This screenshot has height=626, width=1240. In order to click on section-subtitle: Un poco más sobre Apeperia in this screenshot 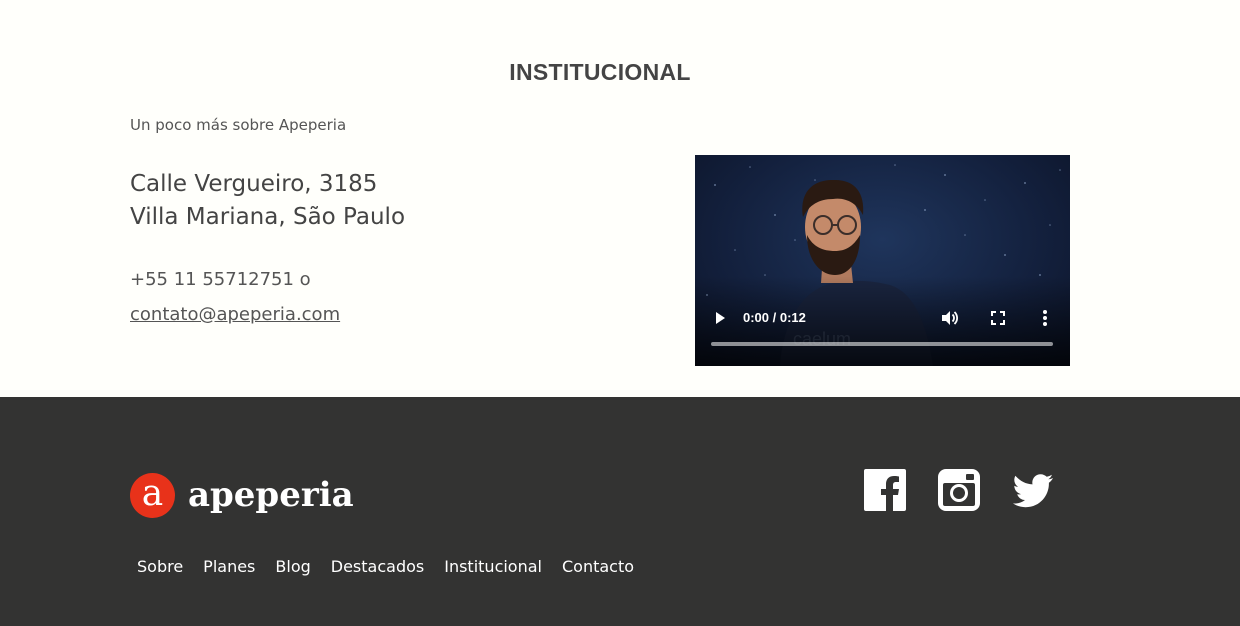, I will do `click(238, 125)`.